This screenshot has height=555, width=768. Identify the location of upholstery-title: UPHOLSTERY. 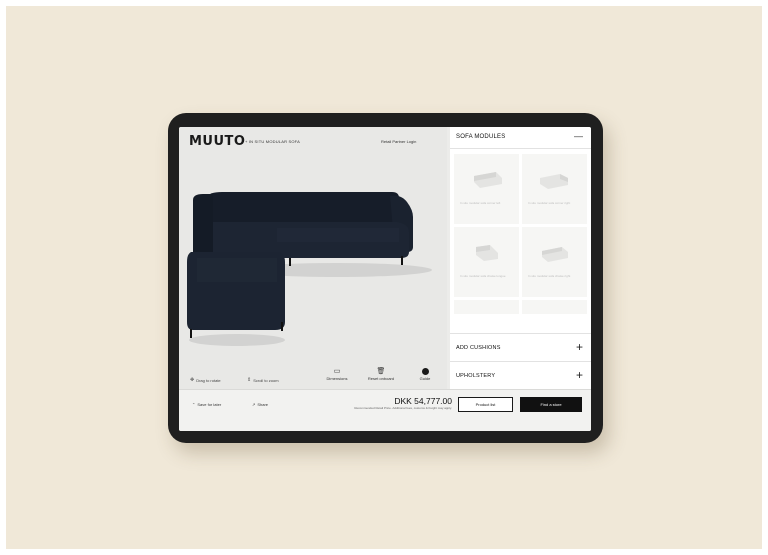
(476, 376).